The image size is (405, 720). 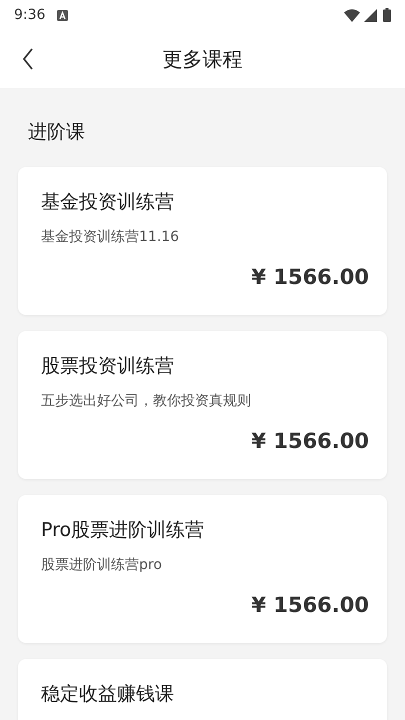 What do you see at coordinates (370, 15) in the screenshot?
I see `signal-icon` at bounding box center [370, 15].